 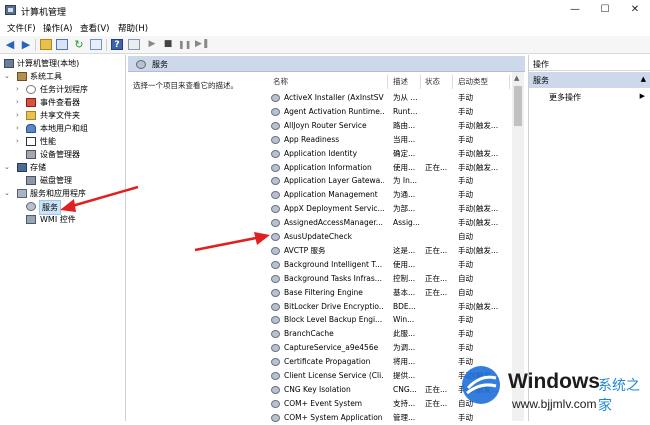 What do you see at coordinates (396, 98) in the screenshot?
I see `table-row: ActiveX Installer (AxInstSV)为从 ...手动本` at bounding box center [396, 98].